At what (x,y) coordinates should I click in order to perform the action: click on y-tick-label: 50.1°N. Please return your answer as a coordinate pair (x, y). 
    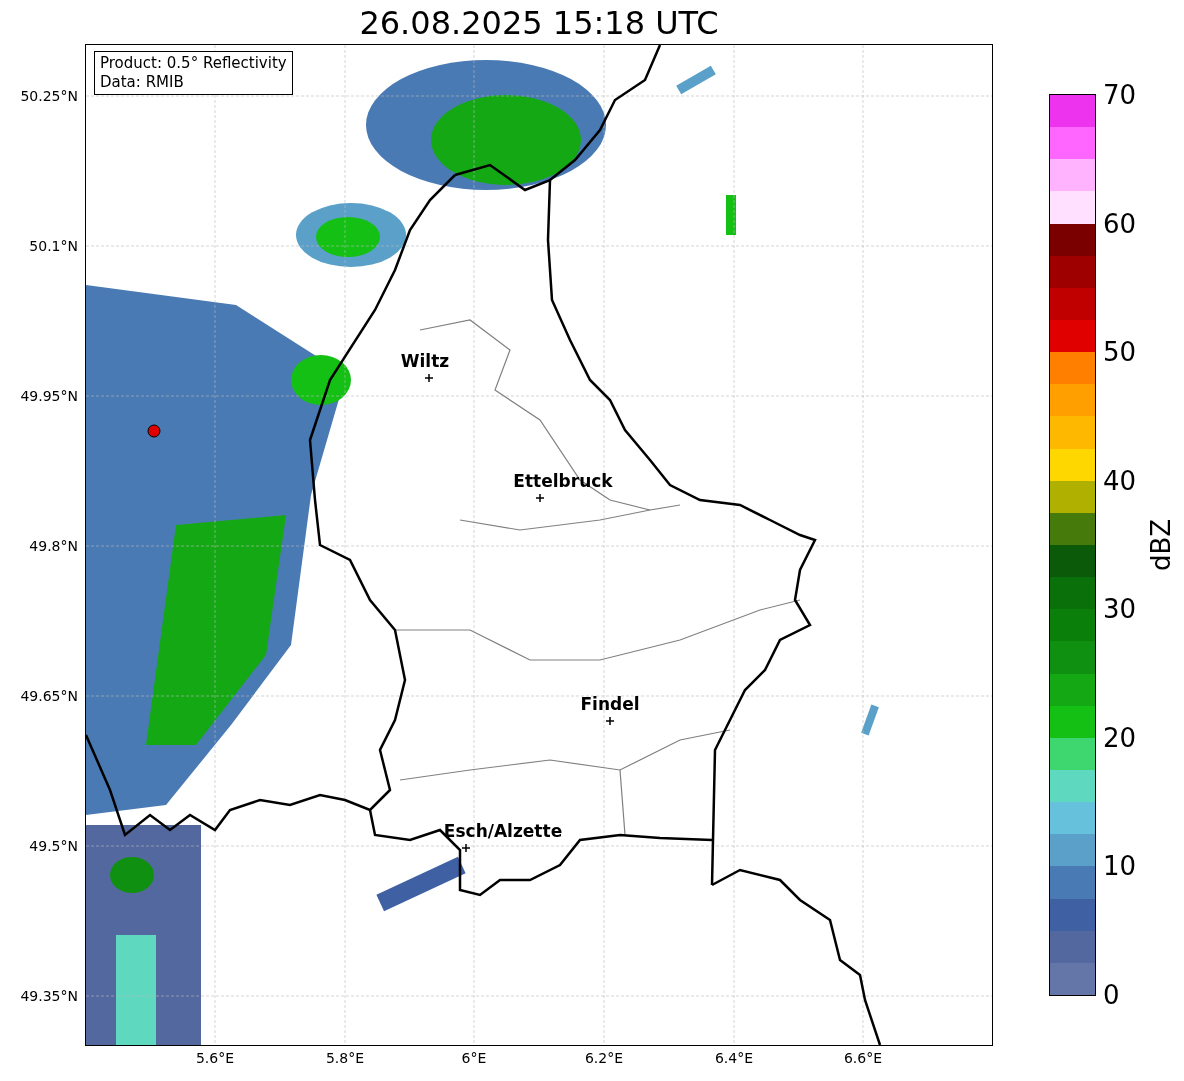
    Looking at the image, I should click on (53, 246).